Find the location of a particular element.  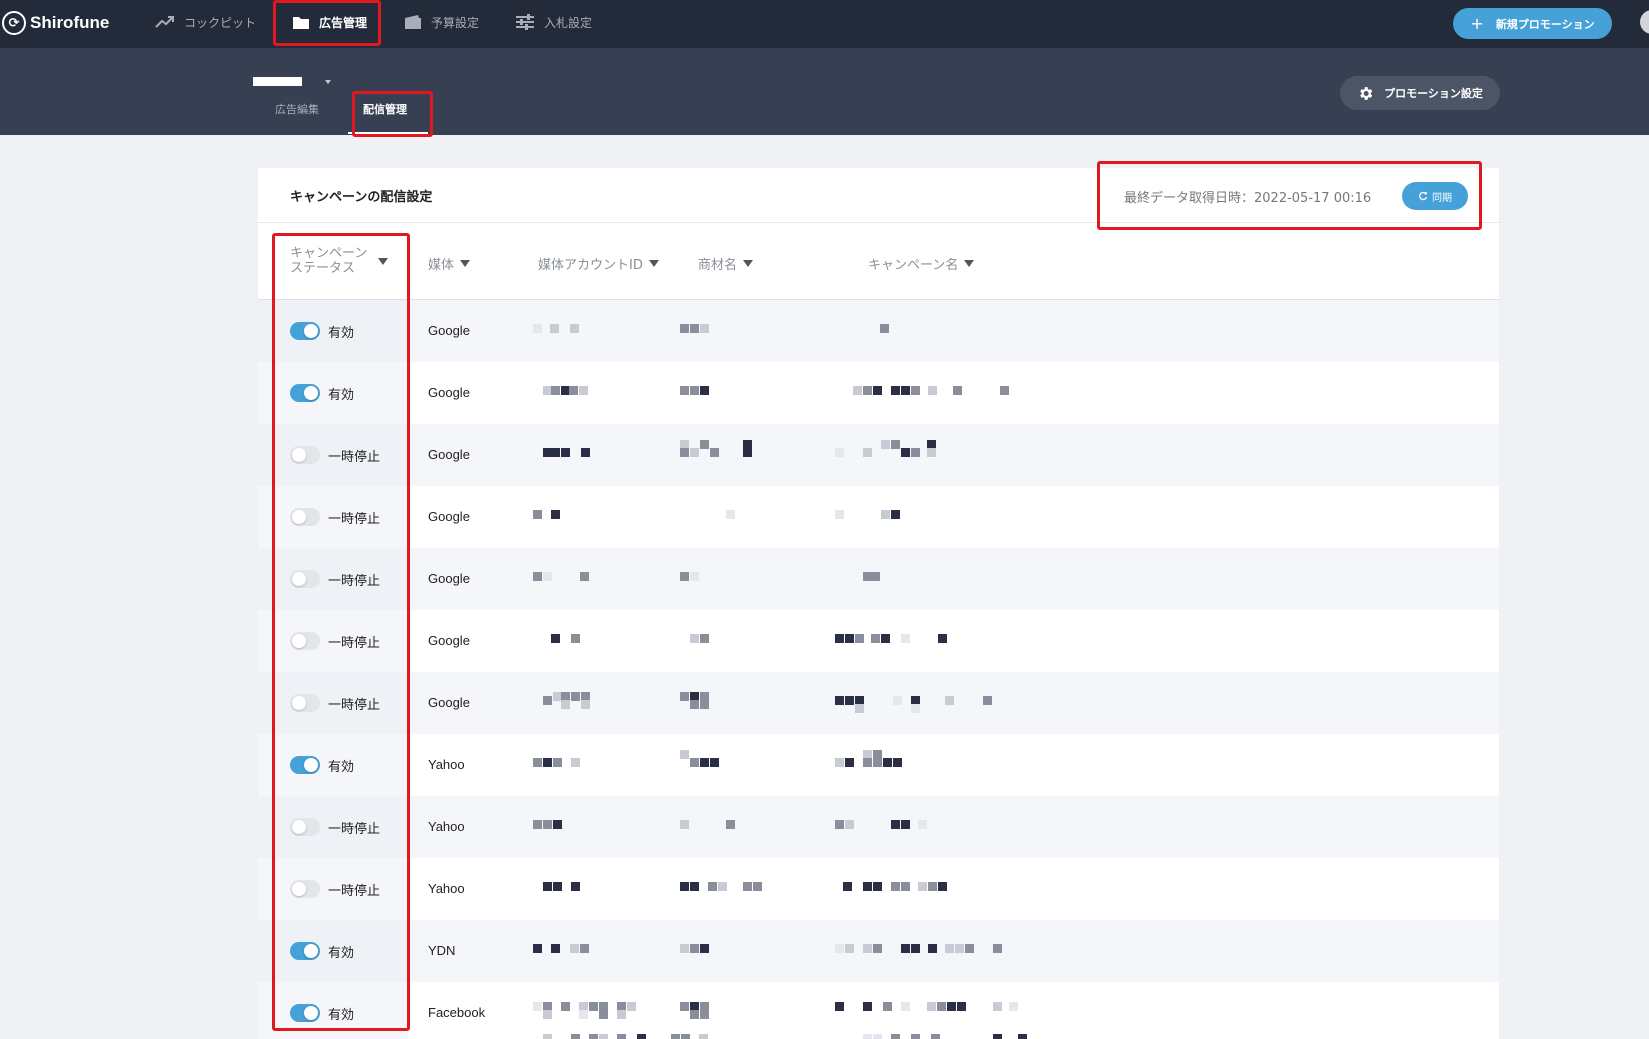

tab-delivery-management: 配信管理 is located at coordinates (385, 109).